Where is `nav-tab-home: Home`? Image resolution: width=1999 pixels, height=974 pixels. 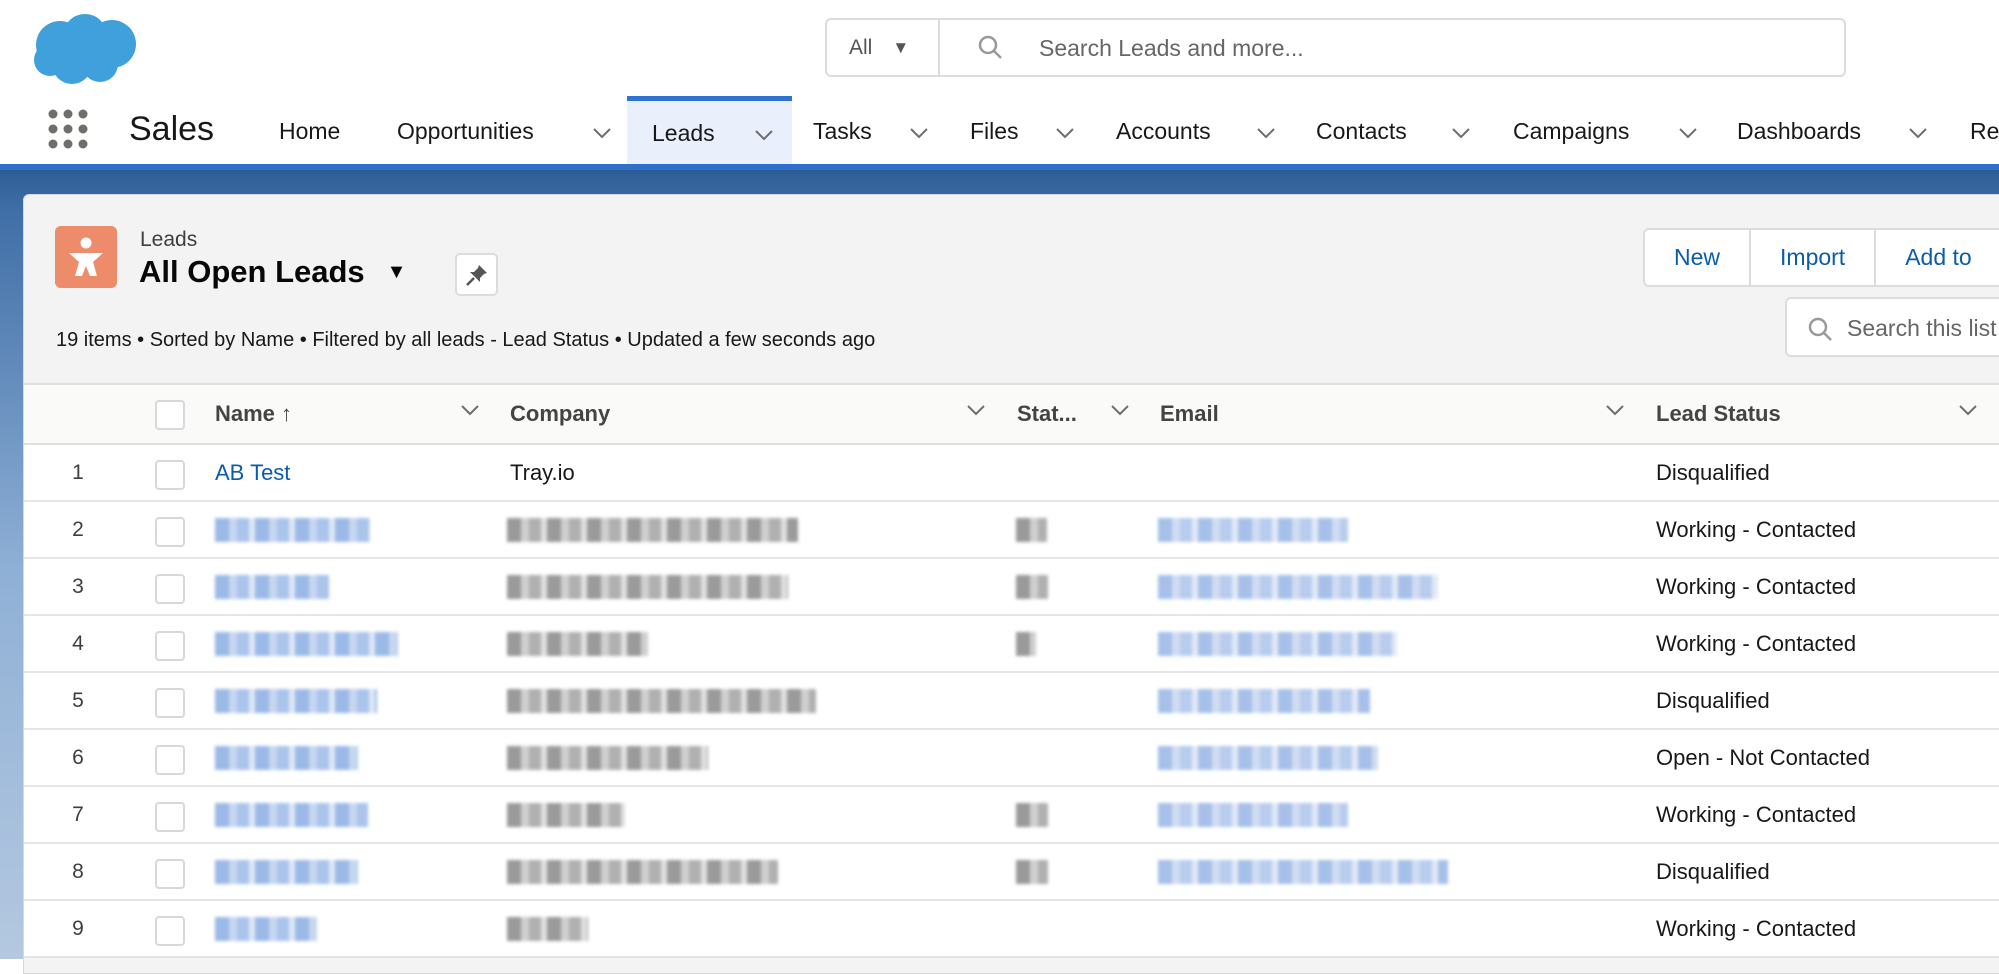
nav-tab-home: Home is located at coordinates (309, 131).